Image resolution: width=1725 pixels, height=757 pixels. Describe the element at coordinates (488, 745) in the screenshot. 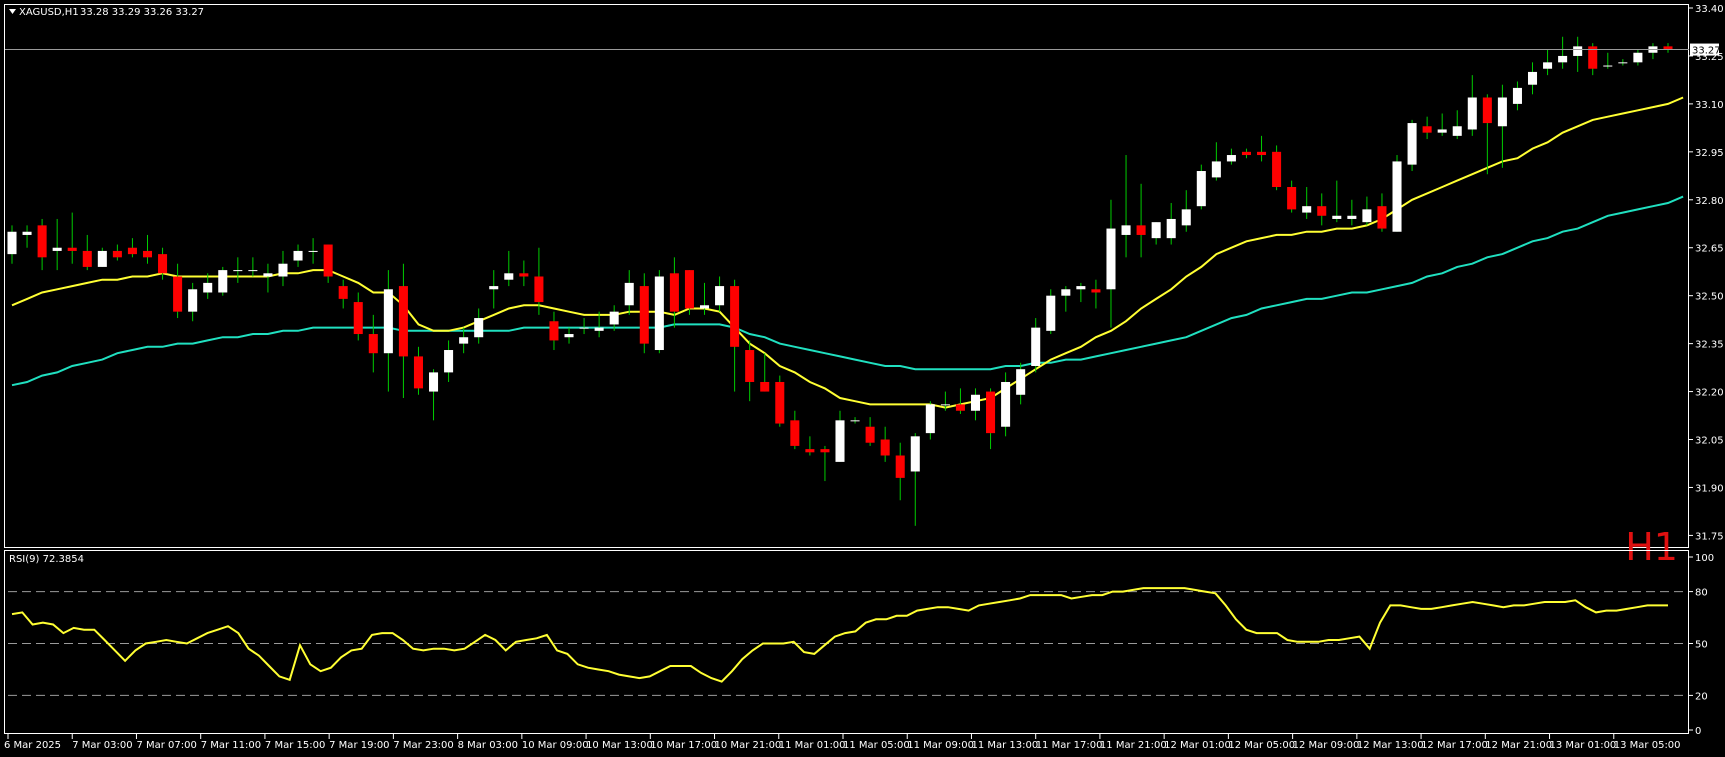

I see `time-tick-label: 8 Mar 03:00` at that location.